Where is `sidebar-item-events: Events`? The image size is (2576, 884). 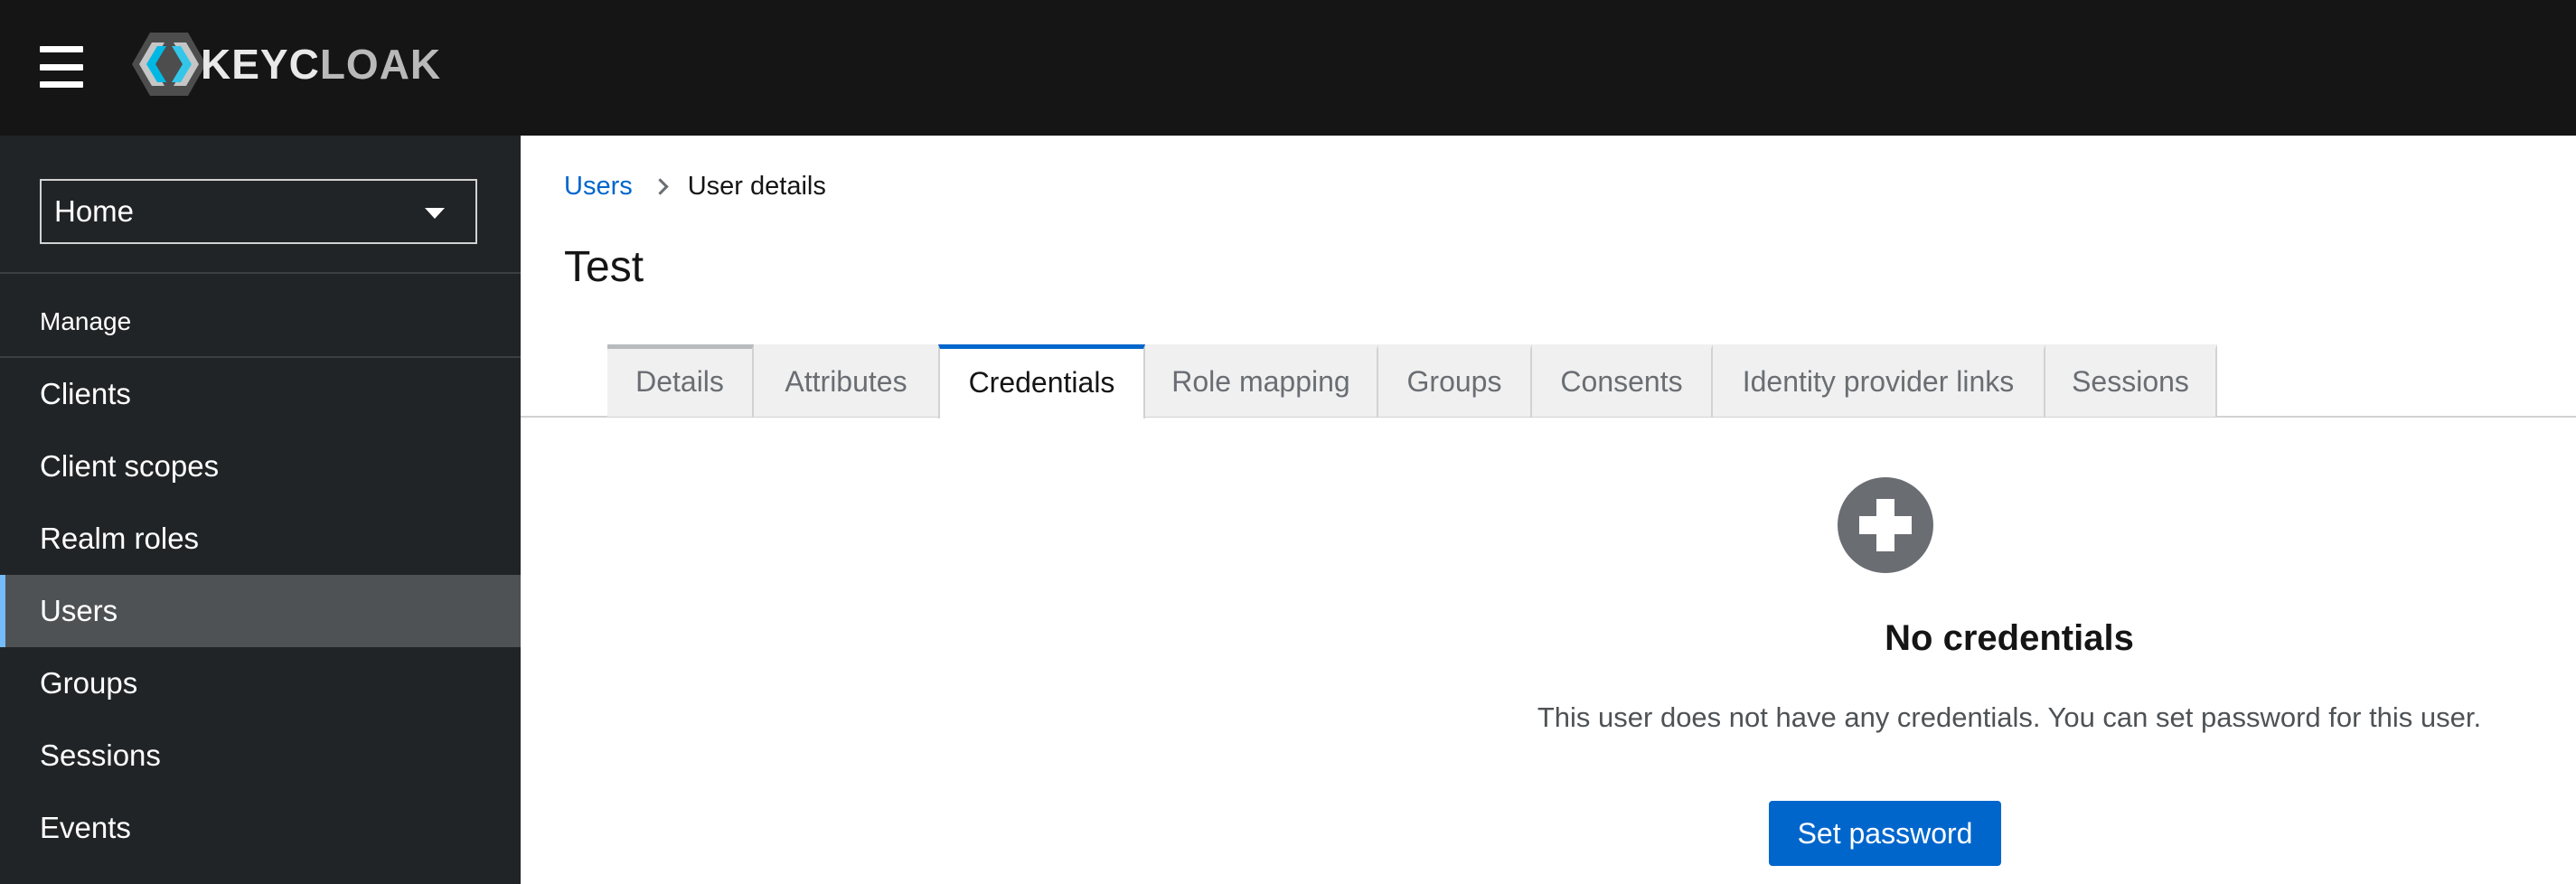 sidebar-item-events: Events is located at coordinates (260, 828).